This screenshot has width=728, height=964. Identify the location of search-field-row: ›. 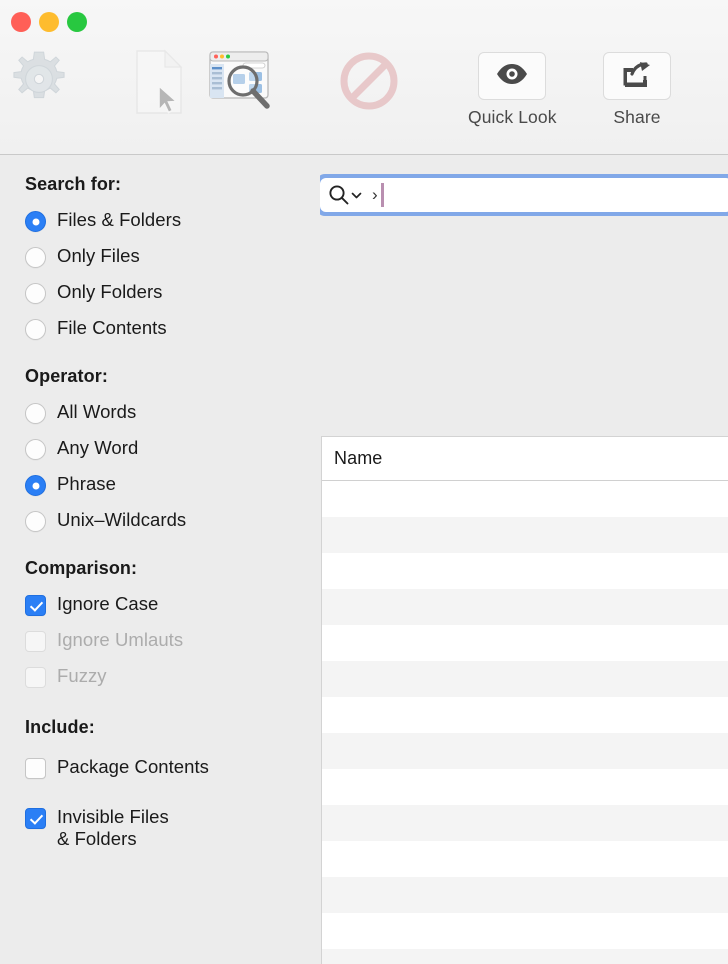
(522, 195).